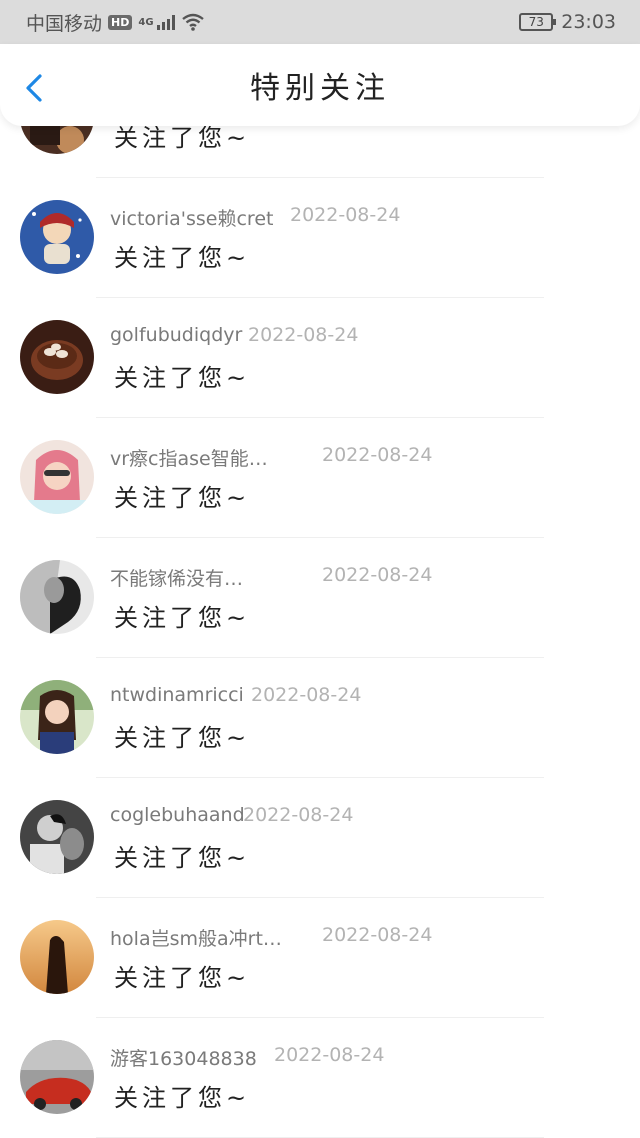 Image resolution: width=640 pixels, height=1138 pixels. Describe the element at coordinates (120, 22) in the screenshot. I see `hd-badge: HD` at that location.